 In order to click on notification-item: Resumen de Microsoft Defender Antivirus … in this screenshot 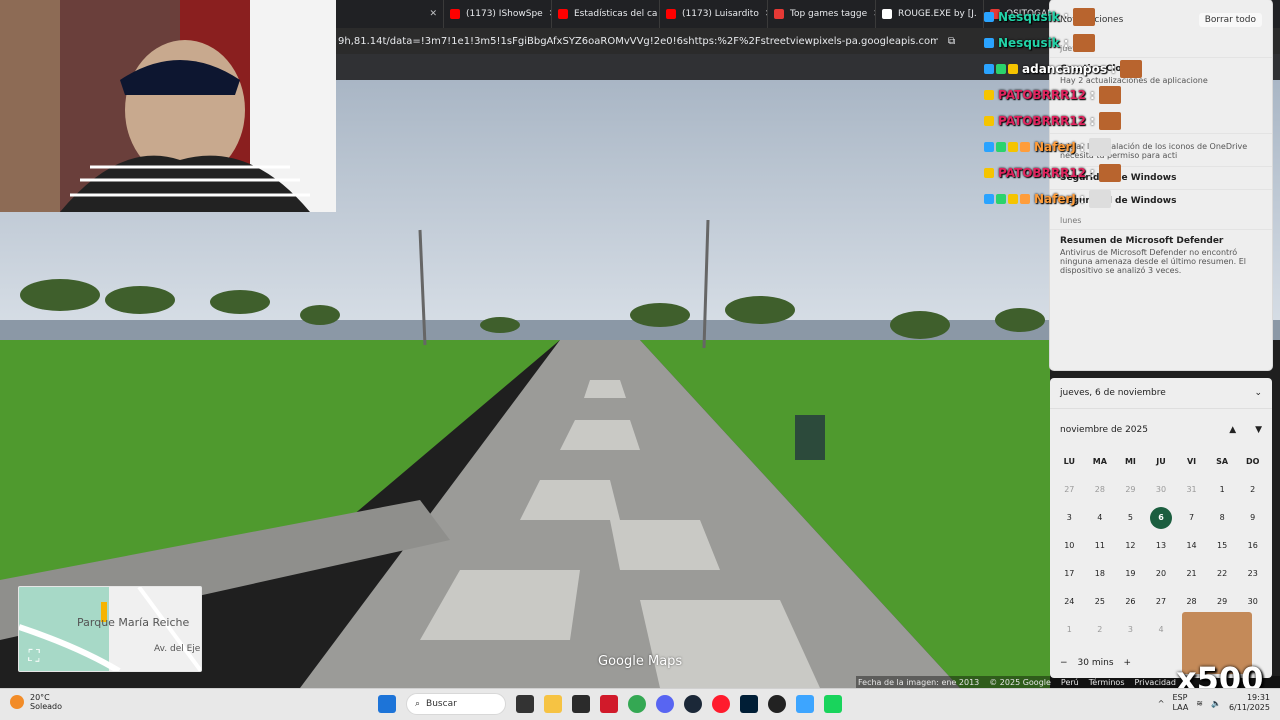, I will do `click(1161, 255)`.